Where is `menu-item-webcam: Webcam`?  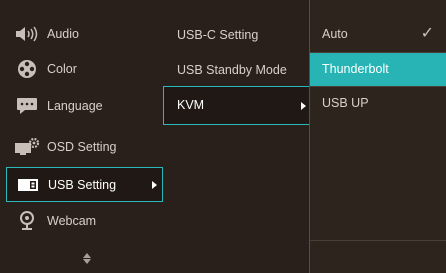
menu-item-webcam: Webcam is located at coordinates (81, 221).